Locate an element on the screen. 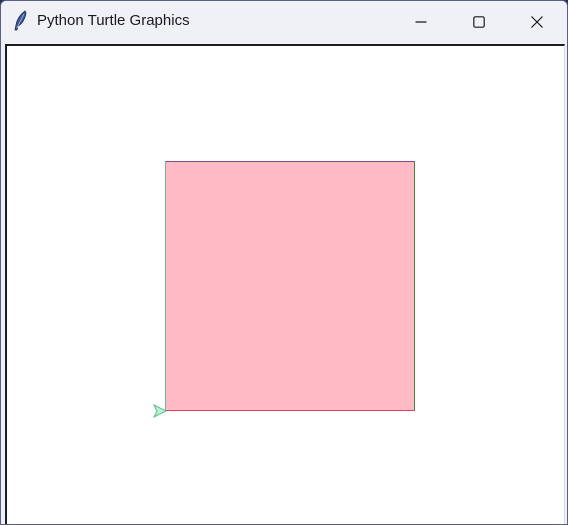 The height and width of the screenshot is (525, 568). feather-icon is located at coordinates (21, 21).